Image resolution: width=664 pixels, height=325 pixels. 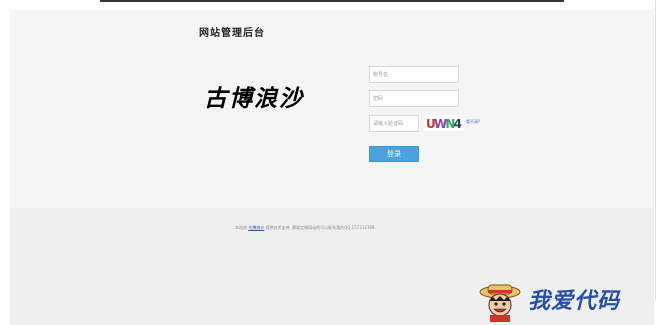 What do you see at coordinates (232, 33) in the screenshot?
I see `admin-title: 网站管理后台` at bounding box center [232, 33].